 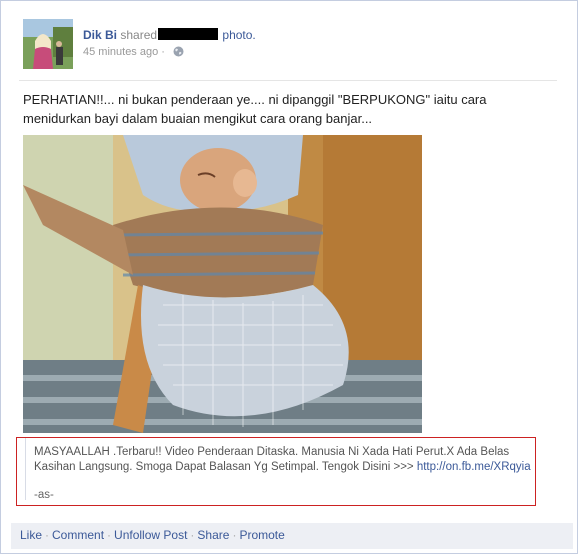 What do you see at coordinates (261, 535) in the screenshot?
I see `promote-link: Promote` at bounding box center [261, 535].